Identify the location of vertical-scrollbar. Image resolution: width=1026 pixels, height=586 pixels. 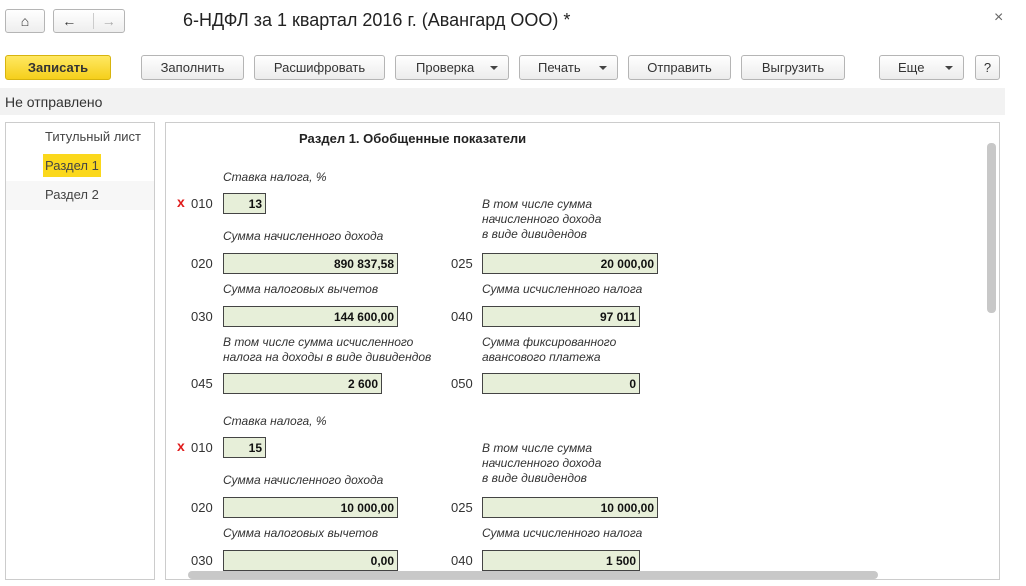
(991, 228).